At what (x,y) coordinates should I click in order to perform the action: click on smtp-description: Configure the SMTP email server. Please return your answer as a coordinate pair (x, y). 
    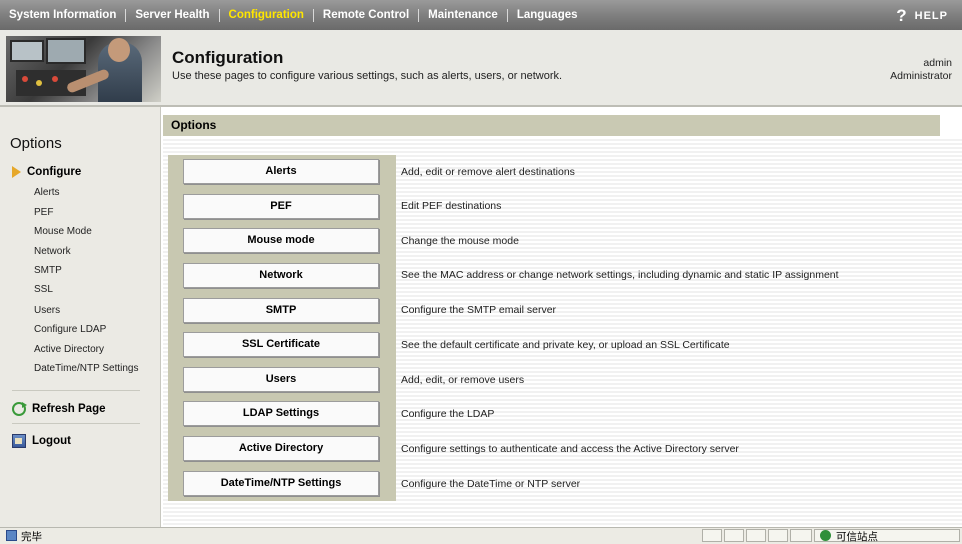
    Looking at the image, I should click on (479, 310).